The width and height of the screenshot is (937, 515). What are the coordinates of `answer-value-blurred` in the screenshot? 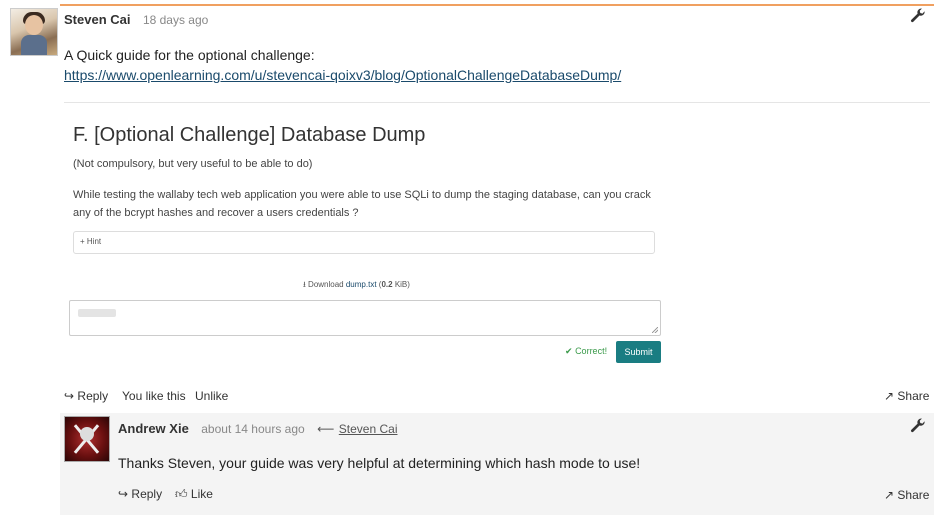 It's located at (97, 313).